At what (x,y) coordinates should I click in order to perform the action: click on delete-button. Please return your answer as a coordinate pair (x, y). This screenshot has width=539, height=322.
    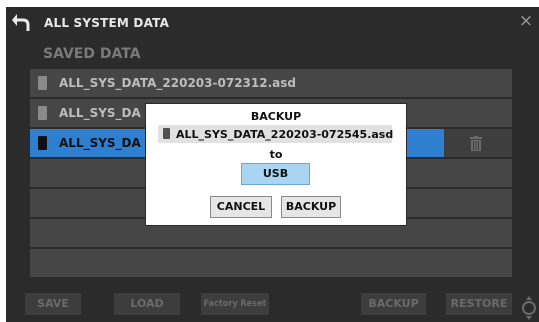
    Looking at the image, I should click on (478, 143).